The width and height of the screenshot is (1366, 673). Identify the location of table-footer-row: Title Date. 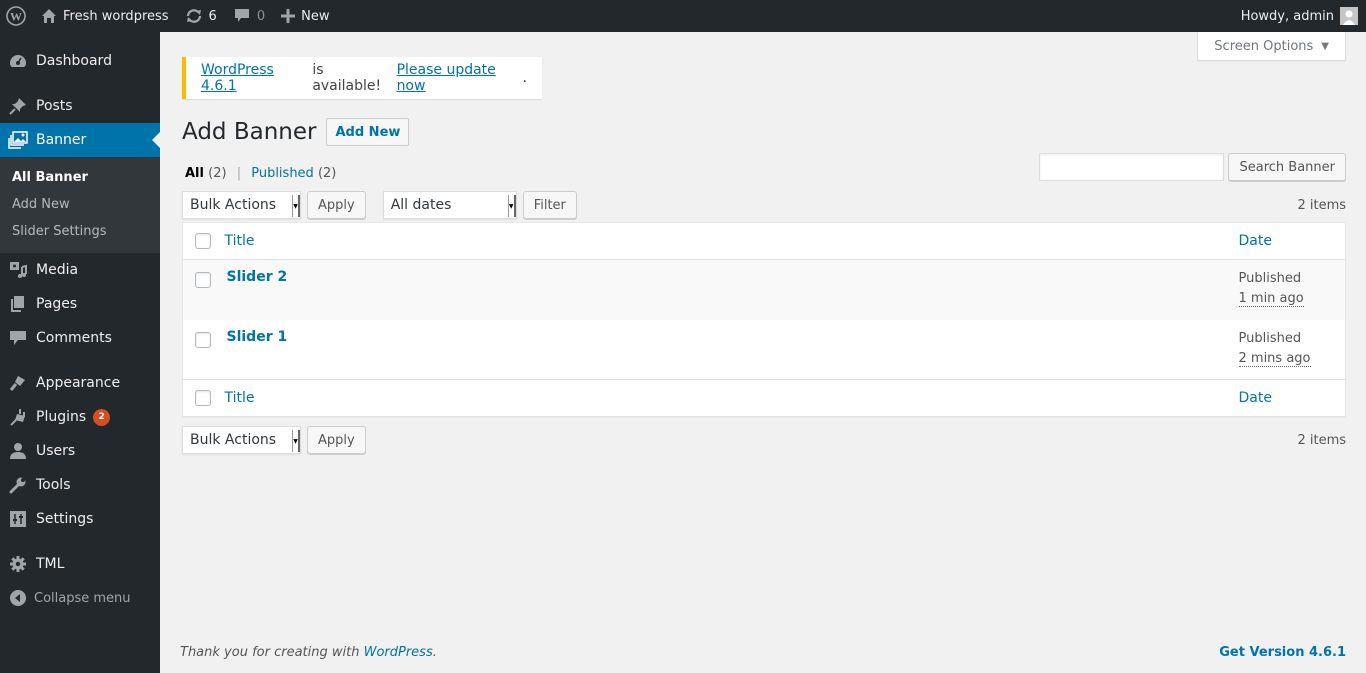
(764, 398).